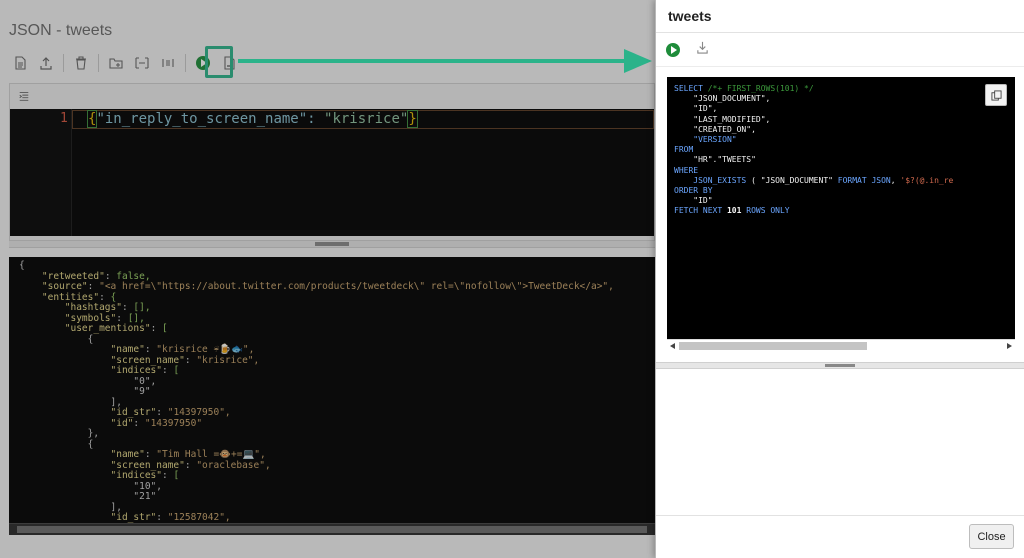 The width and height of the screenshot is (1024, 558). Describe the element at coordinates (840, 50) in the screenshot. I see `dialog-toolbar` at that location.